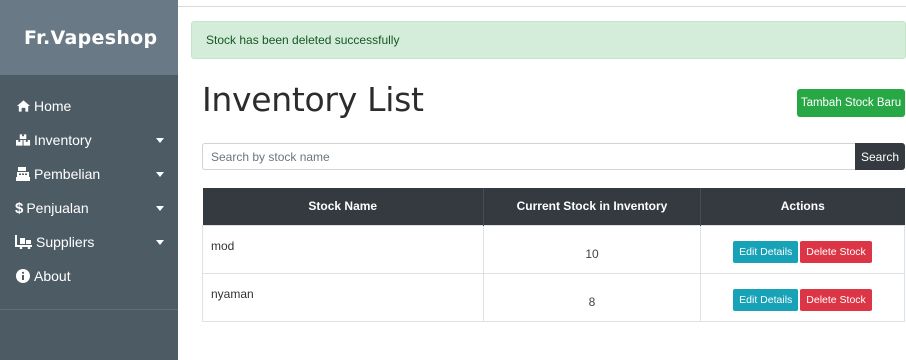 The image size is (906, 360). I want to click on search-button: Search, so click(880, 156).